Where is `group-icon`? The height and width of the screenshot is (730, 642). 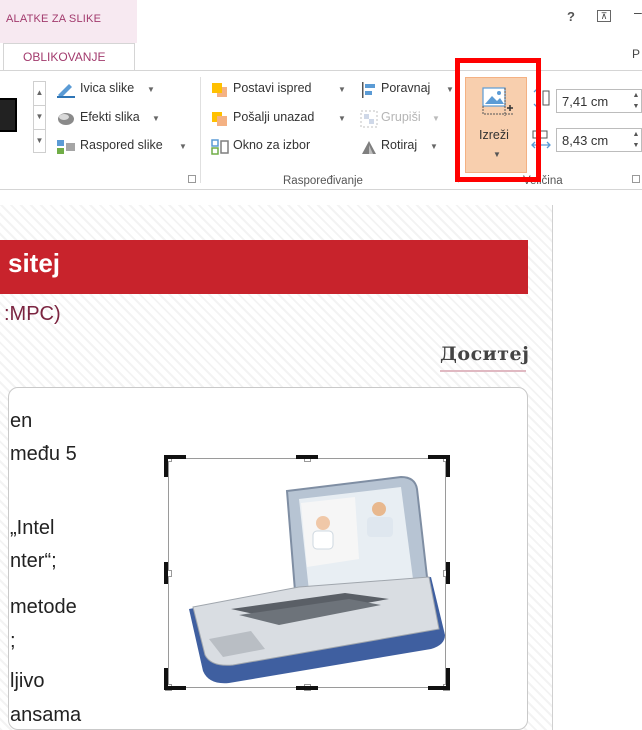 group-icon is located at coordinates (369, 119).